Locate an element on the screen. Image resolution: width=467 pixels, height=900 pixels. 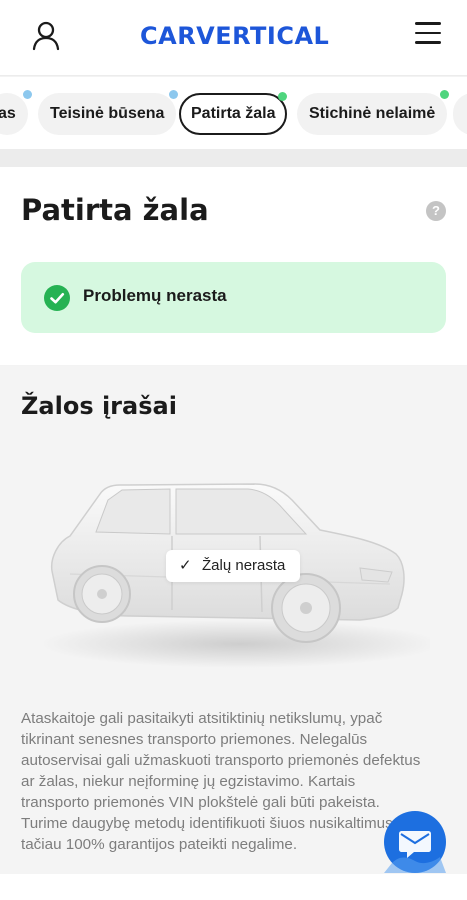
section-divider is located at coordinates (233, 158).